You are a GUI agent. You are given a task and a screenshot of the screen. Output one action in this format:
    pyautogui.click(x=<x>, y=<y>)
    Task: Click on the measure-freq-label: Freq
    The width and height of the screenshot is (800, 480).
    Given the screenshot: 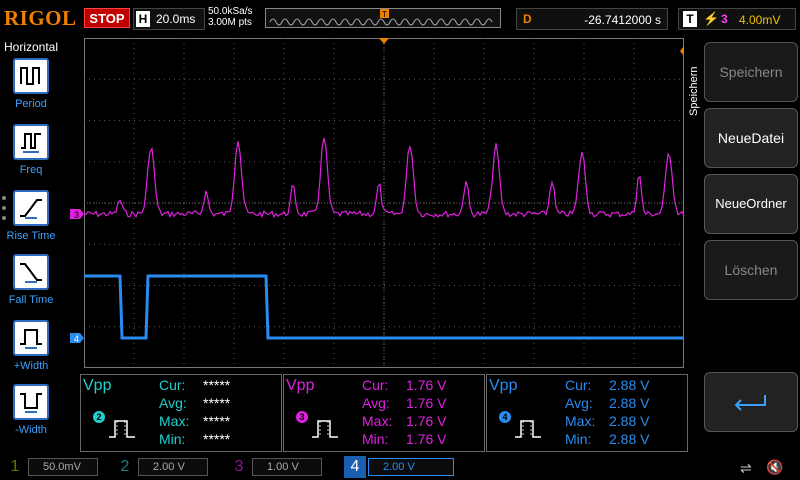 What is the action you would take?
    pyautogui.click(x=31, y=170)
    